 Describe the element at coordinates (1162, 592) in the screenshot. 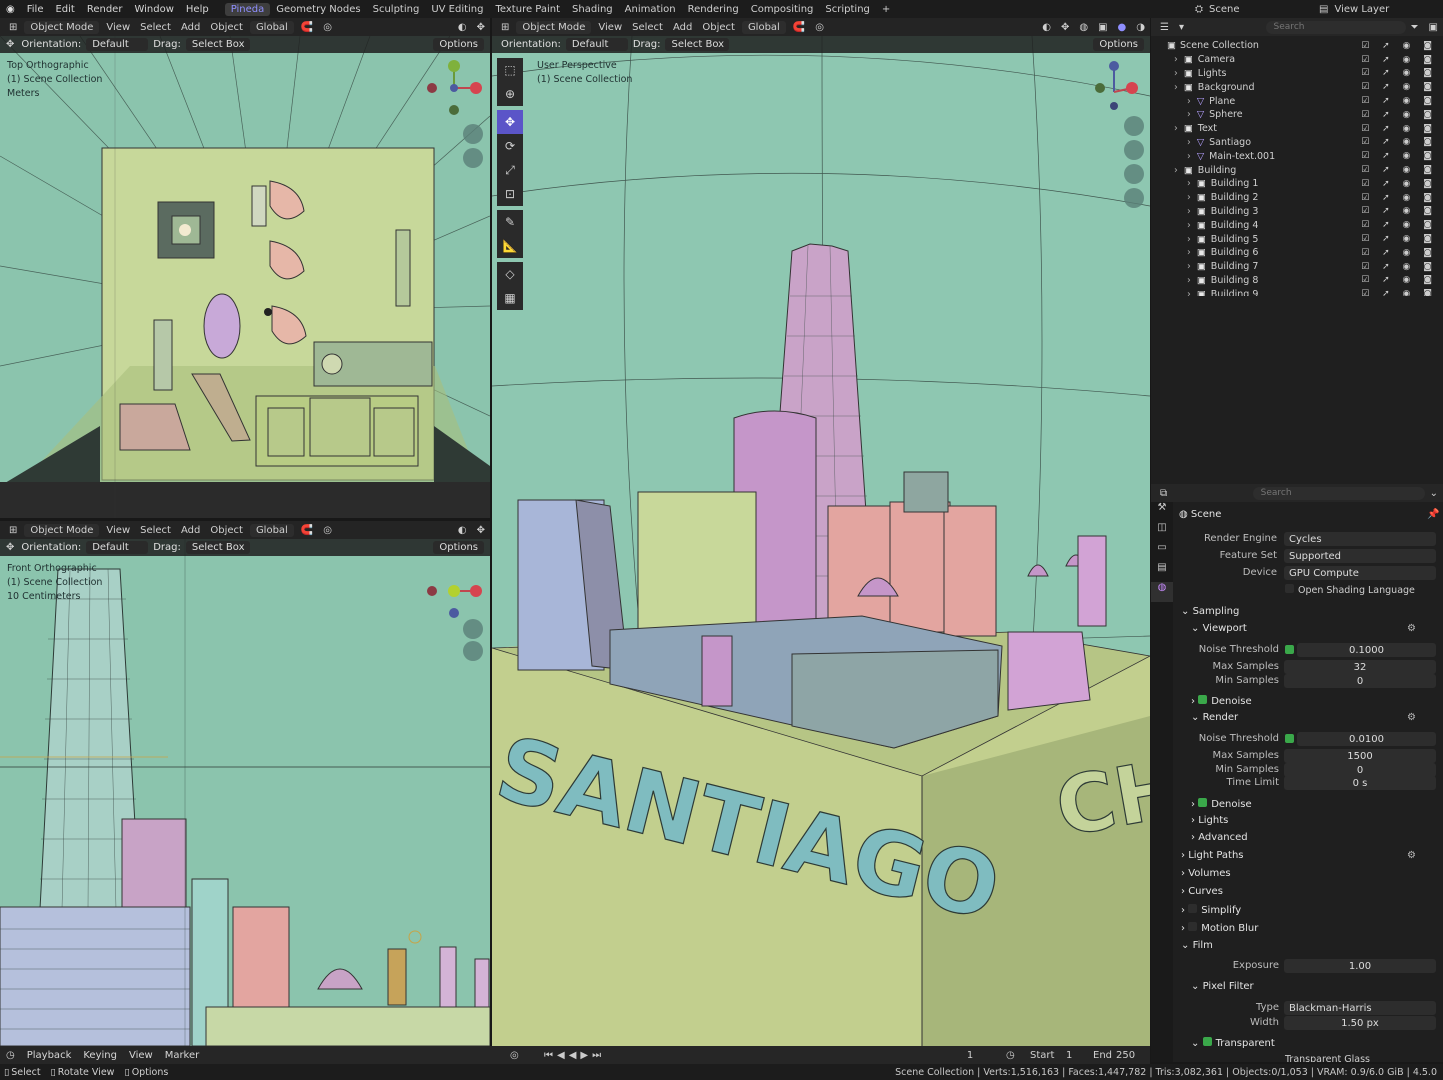

I see `scene-tab-icon: ◍` at that location.